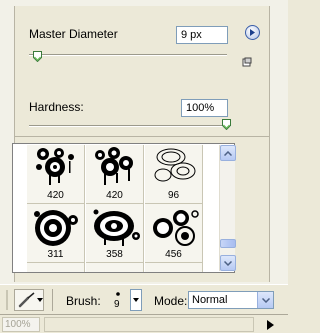  Describe the element at coordinates (26, 300) in the screenshot. I see `paintbrush-icon` at that location.